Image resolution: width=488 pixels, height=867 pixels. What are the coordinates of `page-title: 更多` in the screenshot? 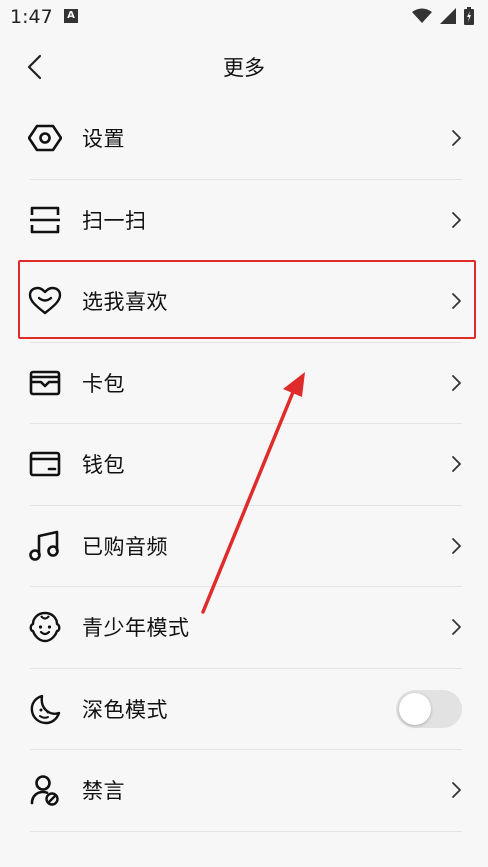 It's located at (244, 68).